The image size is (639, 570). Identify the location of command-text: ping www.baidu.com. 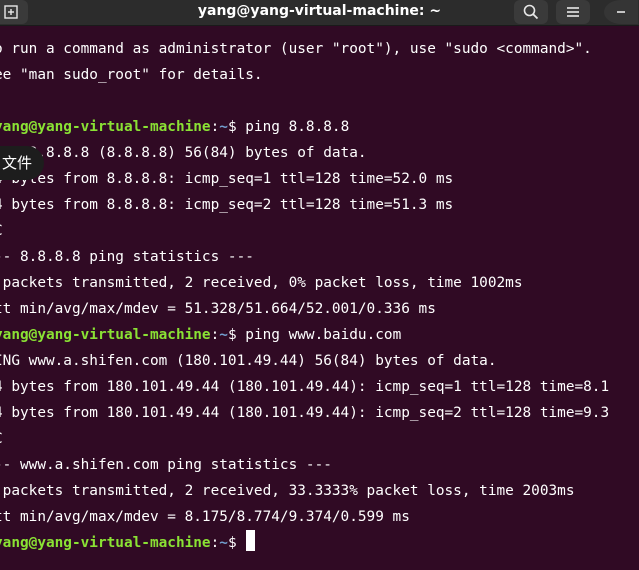
(323, 335).